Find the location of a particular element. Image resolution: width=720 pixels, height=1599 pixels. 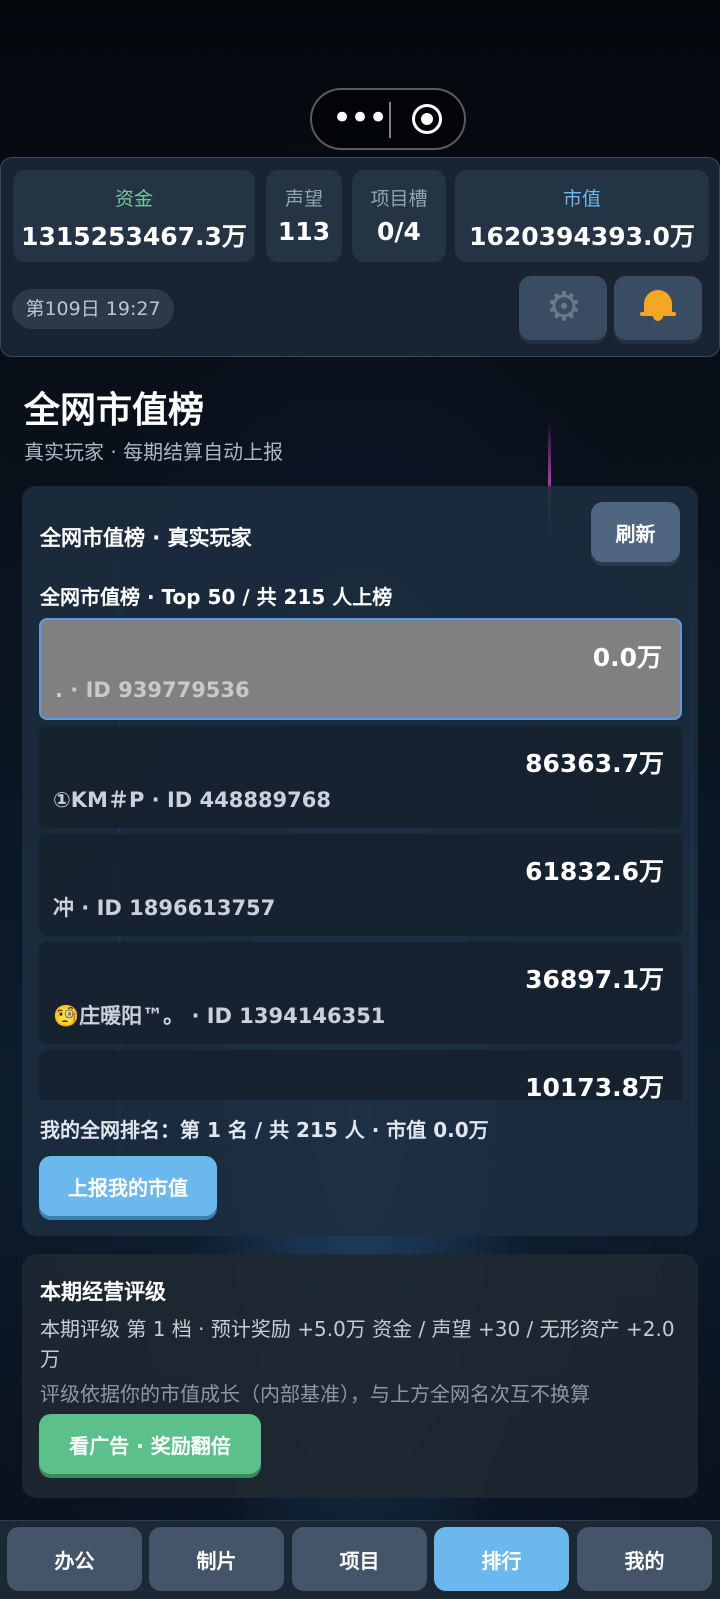

capsule-divider is located at coordinates (390, 120).